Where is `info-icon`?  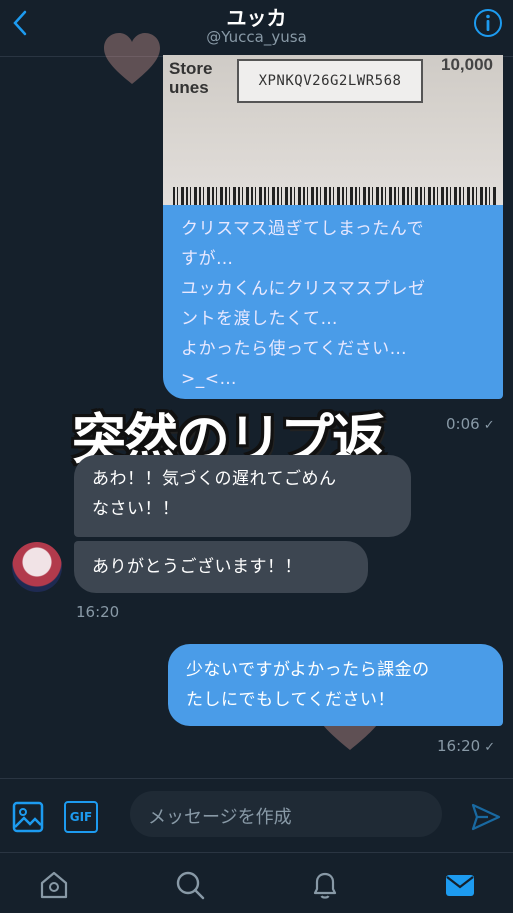
info-icon is located at coordinates (488, 23).